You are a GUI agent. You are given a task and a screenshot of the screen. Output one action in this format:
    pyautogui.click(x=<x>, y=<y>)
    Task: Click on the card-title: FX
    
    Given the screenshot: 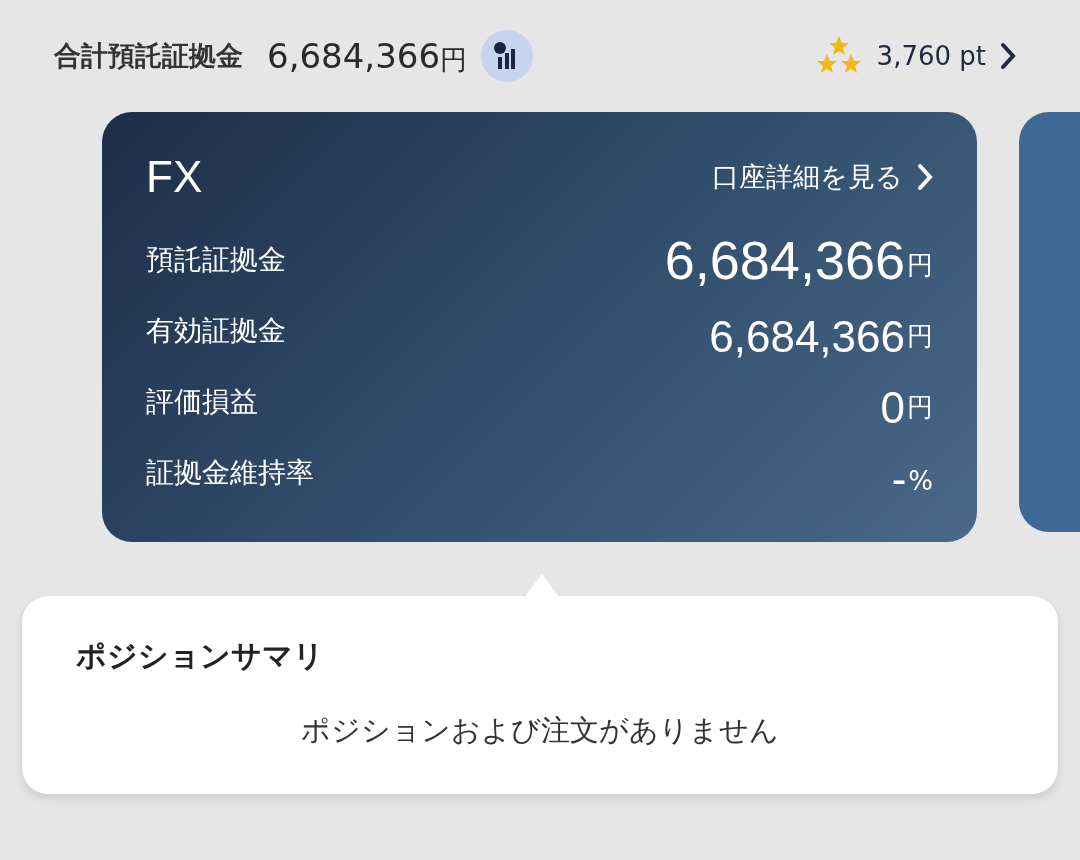 What is the action you would take?
    pyautogui.click(x=174, y=177)
    